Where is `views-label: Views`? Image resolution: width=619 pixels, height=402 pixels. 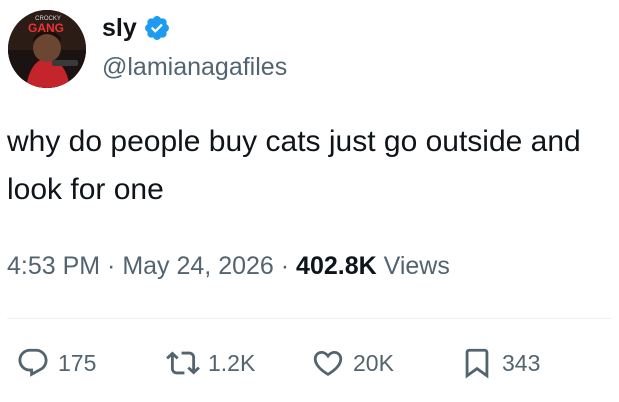 views-label: Views is located at coordinates (413, 266).